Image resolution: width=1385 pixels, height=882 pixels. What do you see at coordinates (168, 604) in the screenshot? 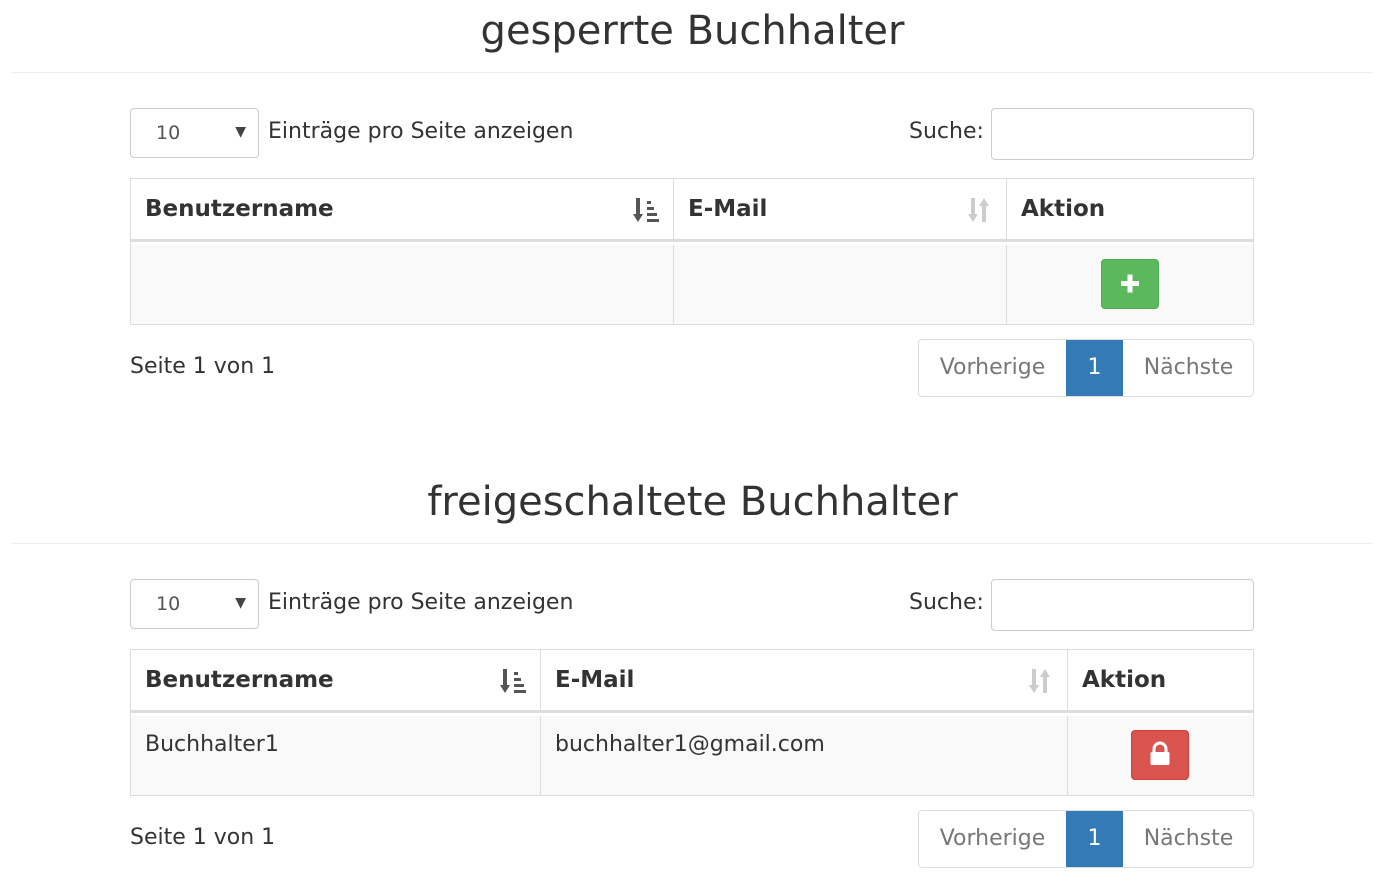
I see `entries-per-page-value: 10` at bounding box center [168, 604].